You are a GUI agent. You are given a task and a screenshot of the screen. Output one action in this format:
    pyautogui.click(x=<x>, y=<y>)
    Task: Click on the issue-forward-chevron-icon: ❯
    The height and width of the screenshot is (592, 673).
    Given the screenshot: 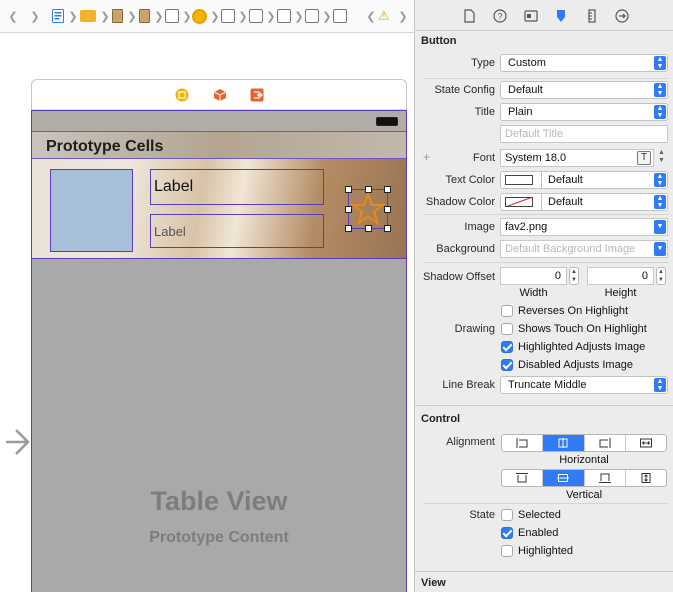 What is the action you would take?
    pyautogui.click(x=403, y=16)
    